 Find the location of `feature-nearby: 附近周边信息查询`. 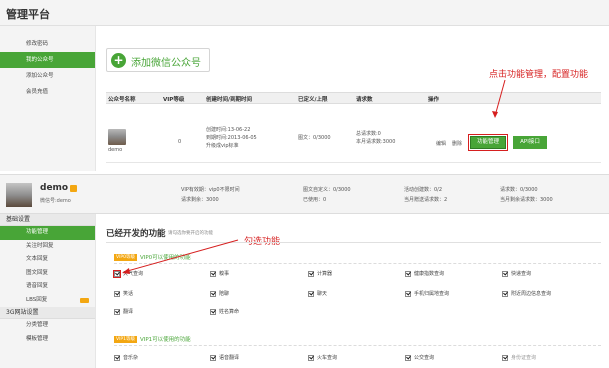

feature-nearby: 附近周边信息查询 is located at coordinates (526, 293).